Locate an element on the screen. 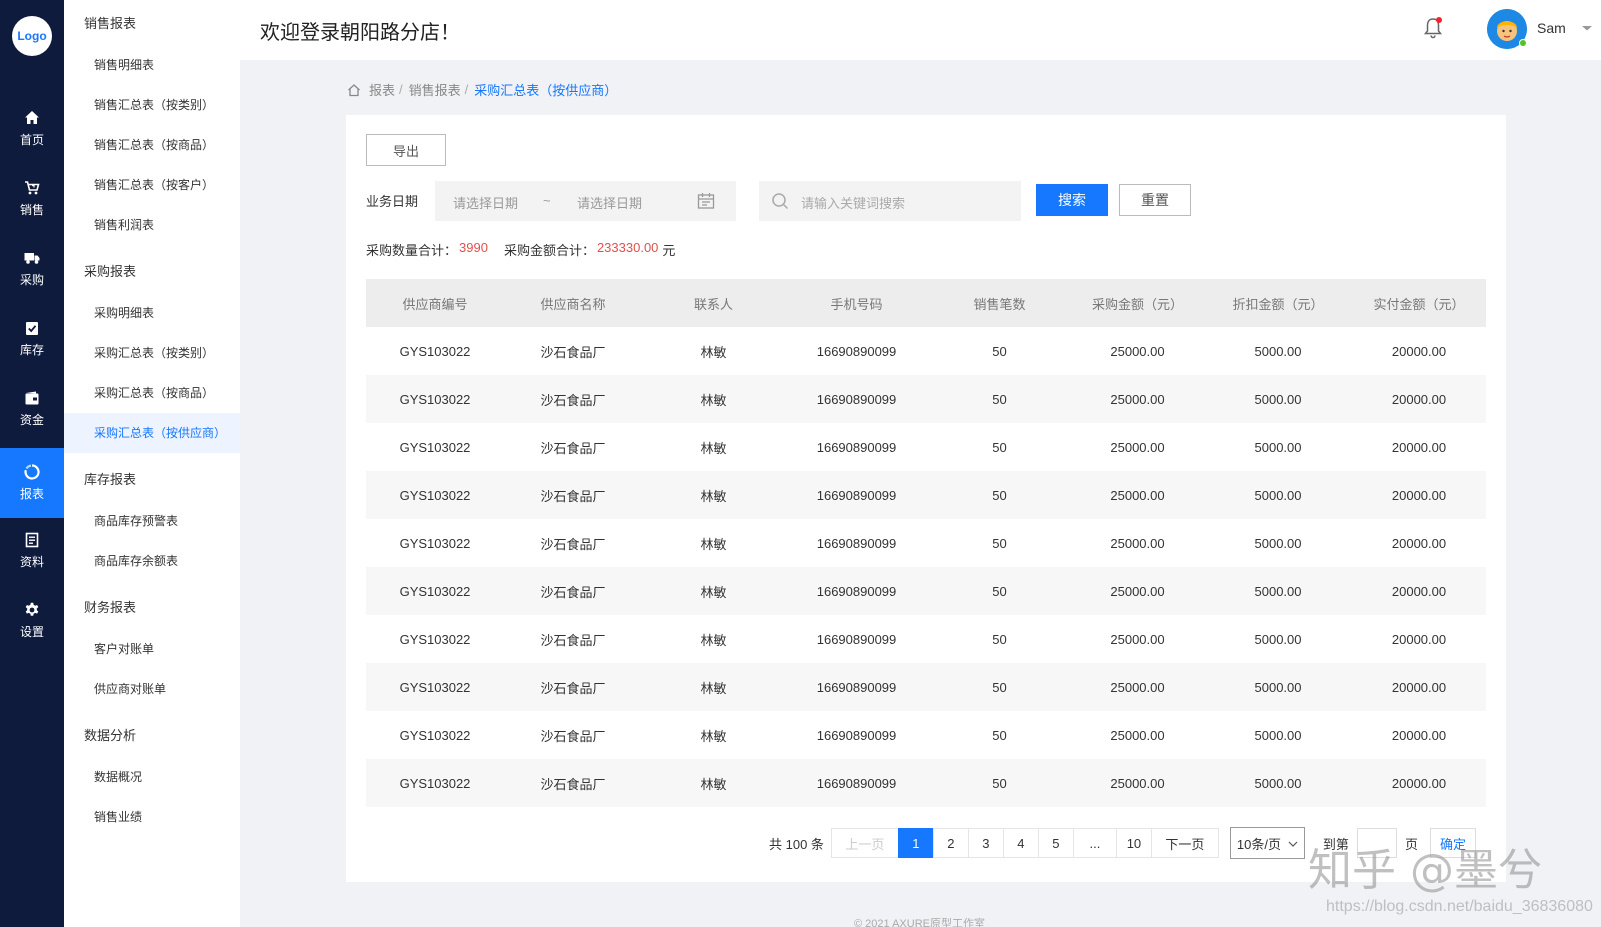 The width and height of the screenshot is (1601, 927). rail-item-data: 资料 is located at coordinates (32, 551).